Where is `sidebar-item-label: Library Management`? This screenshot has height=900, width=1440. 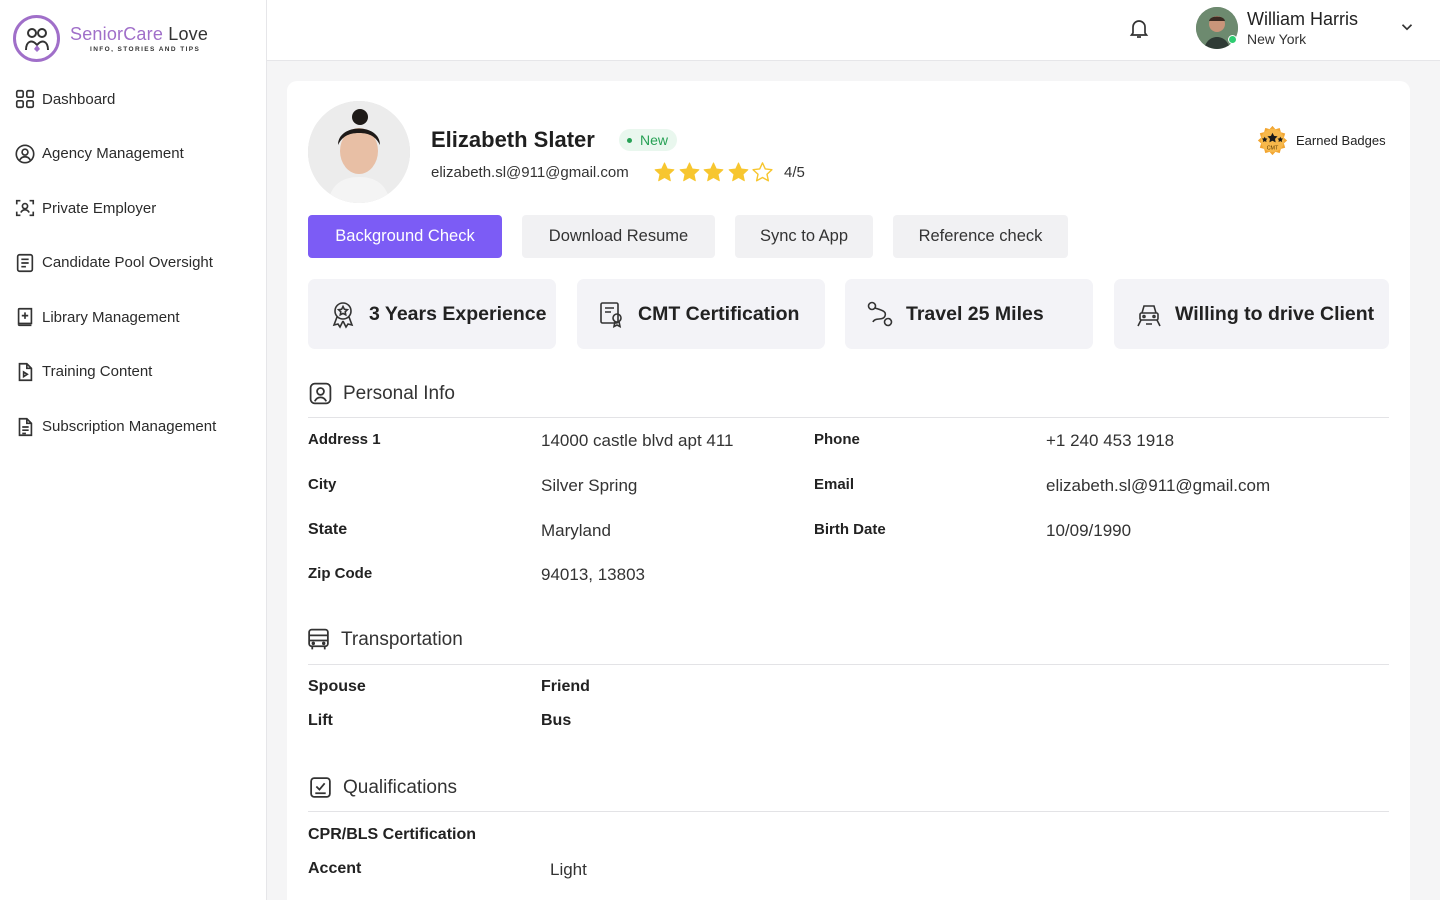
sidebar-item-label: Library Management is located at coordinates (111, 317).